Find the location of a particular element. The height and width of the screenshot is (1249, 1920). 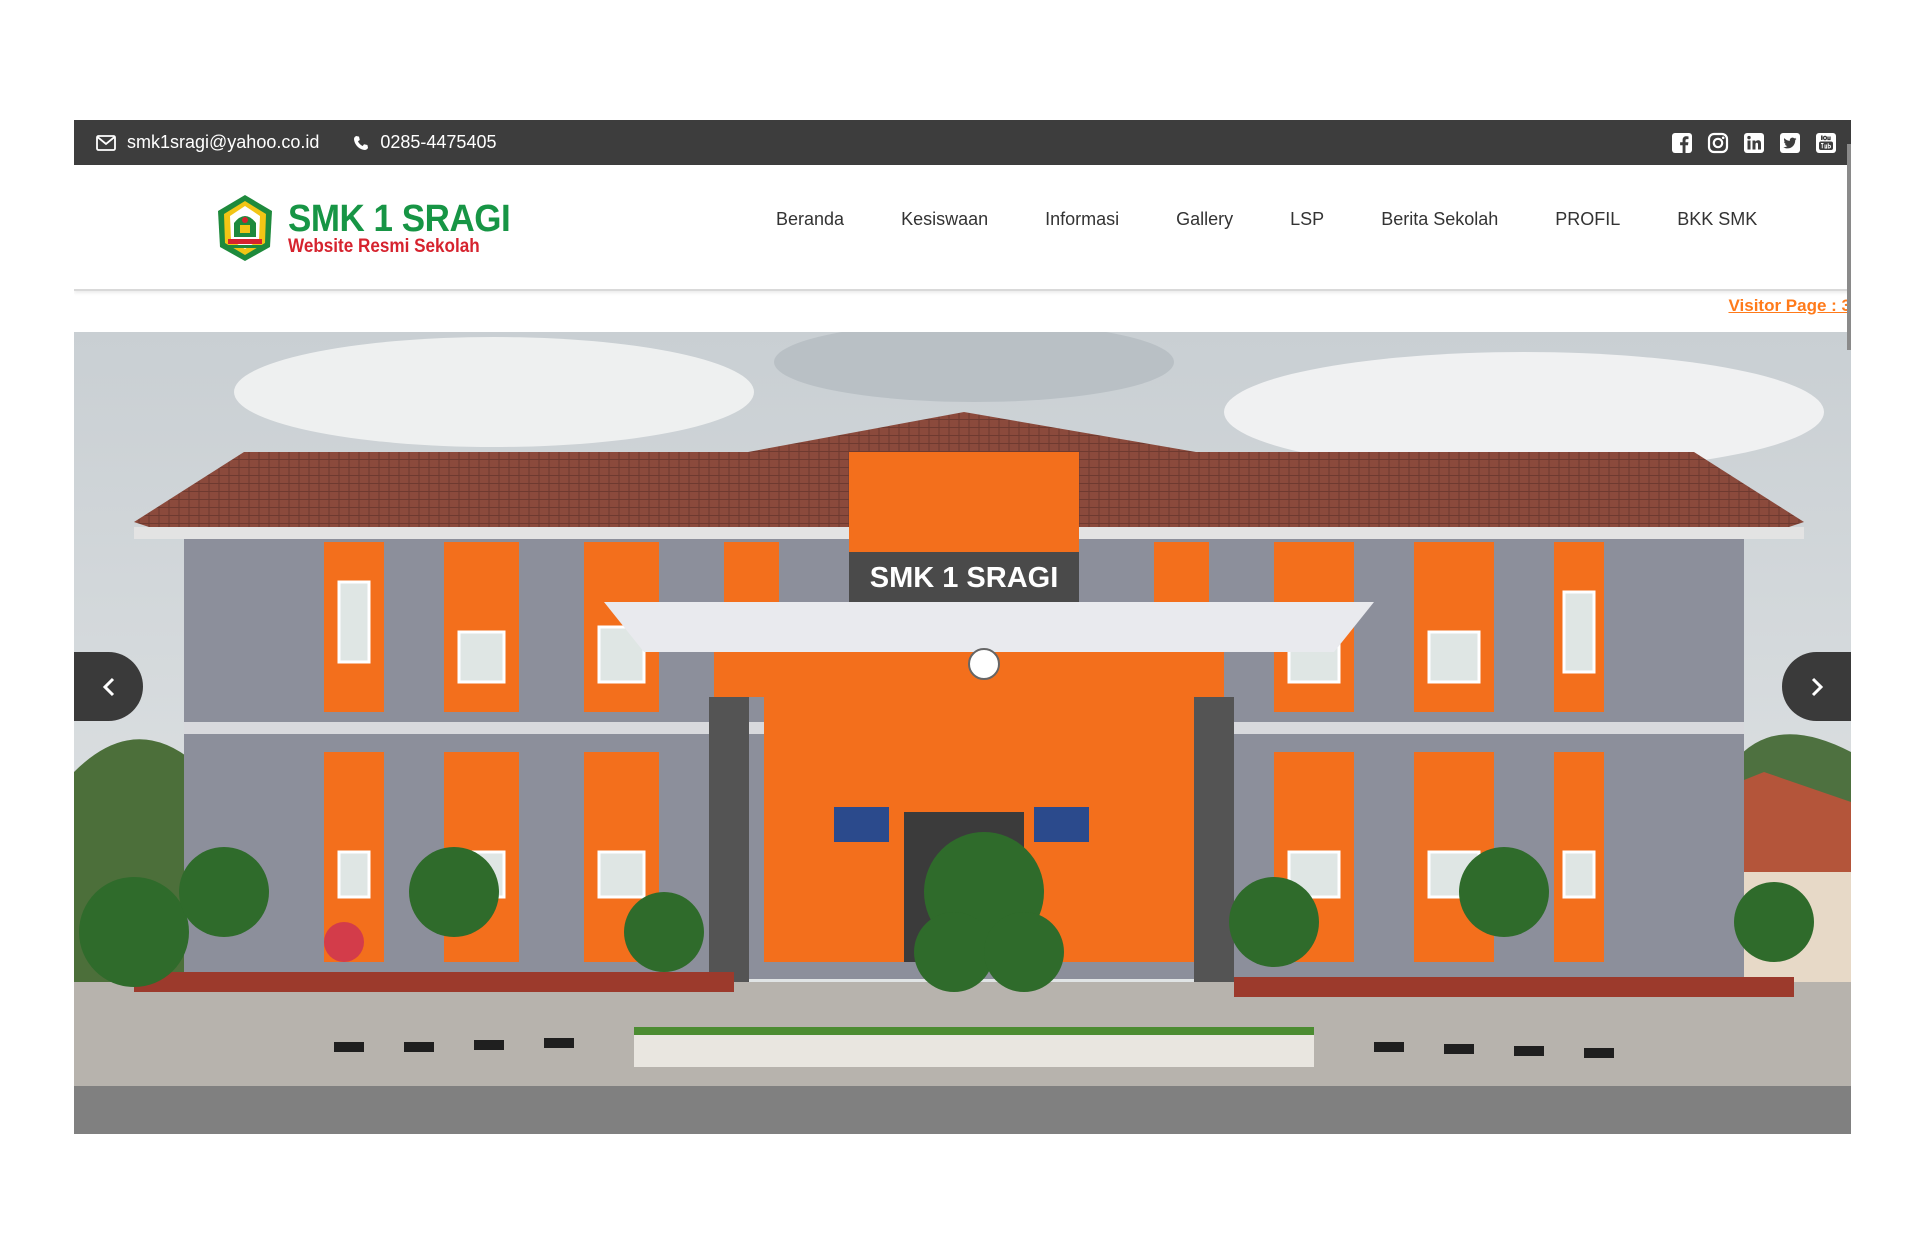

slider-next-button is located at coordinates (1816, 686).